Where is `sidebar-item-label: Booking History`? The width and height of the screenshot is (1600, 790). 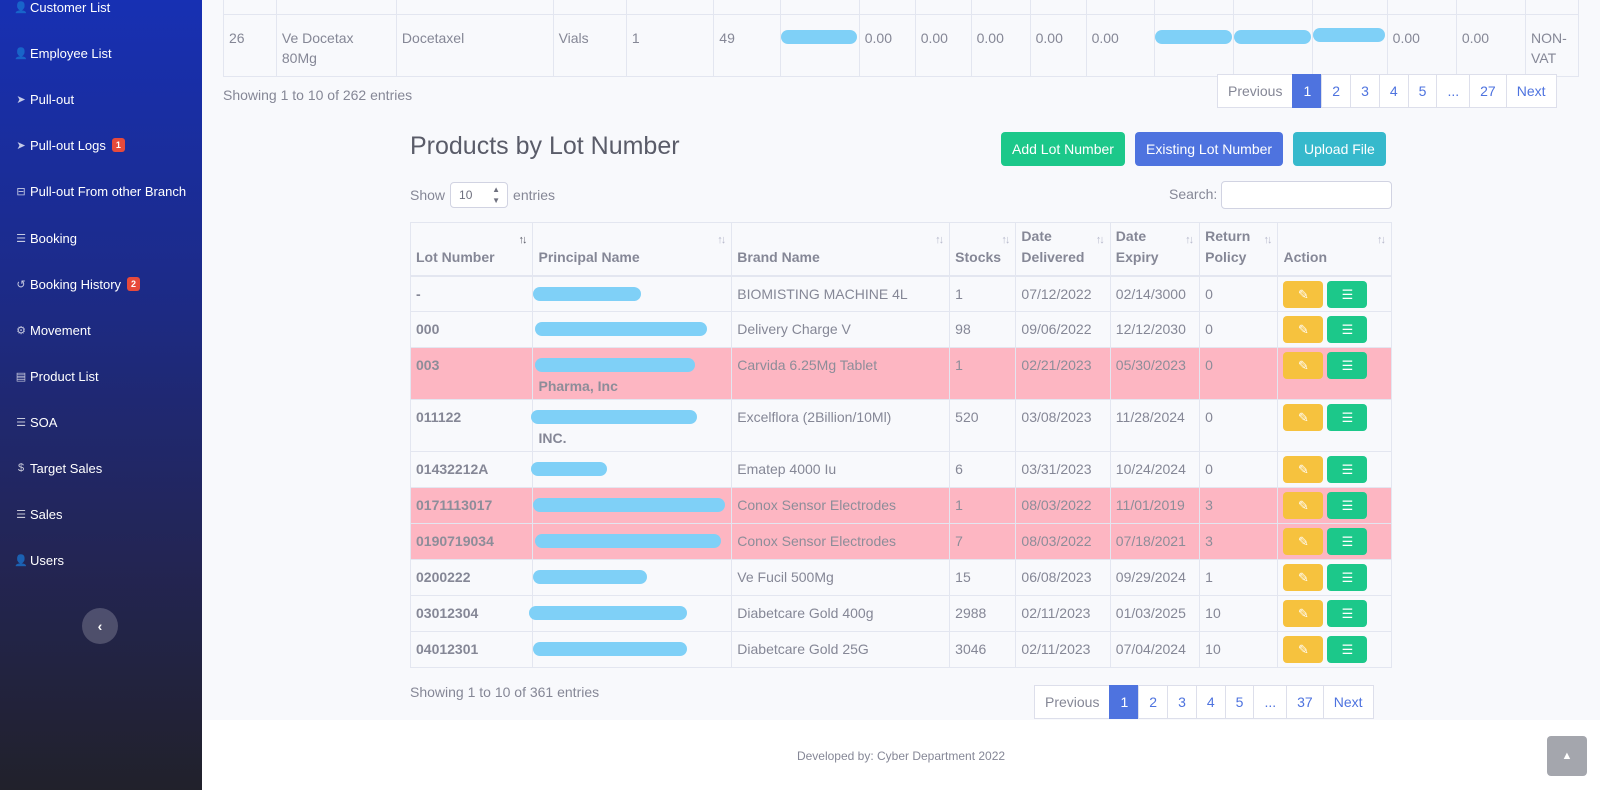
sidebar-item-label: Booking History is located at coordinates (76, 284).